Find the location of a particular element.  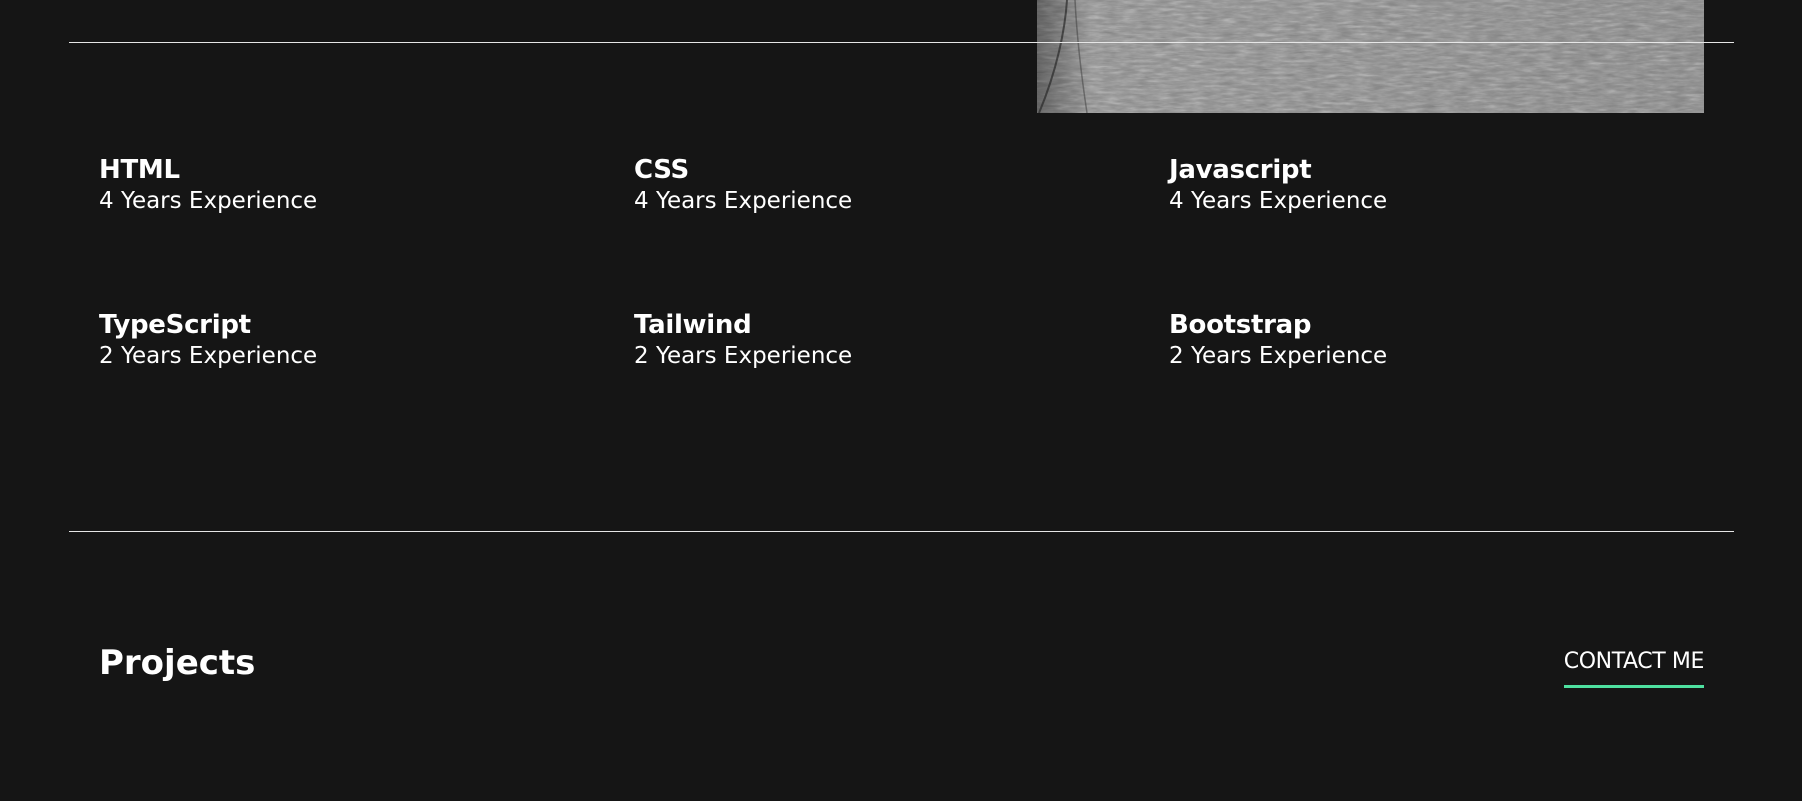

skill-name: Javascript is located at coordinates (1240, 170).